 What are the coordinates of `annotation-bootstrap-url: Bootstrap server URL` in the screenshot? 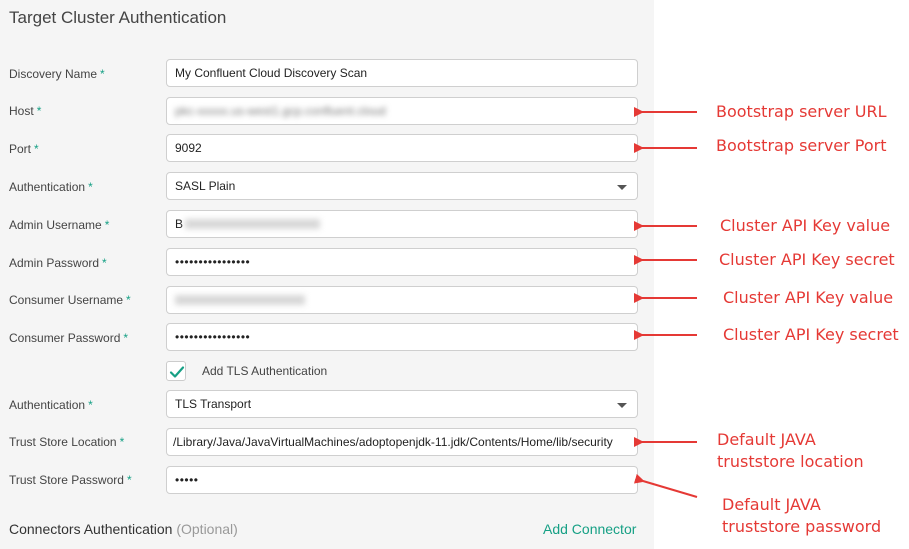 It's located at (801, 111).